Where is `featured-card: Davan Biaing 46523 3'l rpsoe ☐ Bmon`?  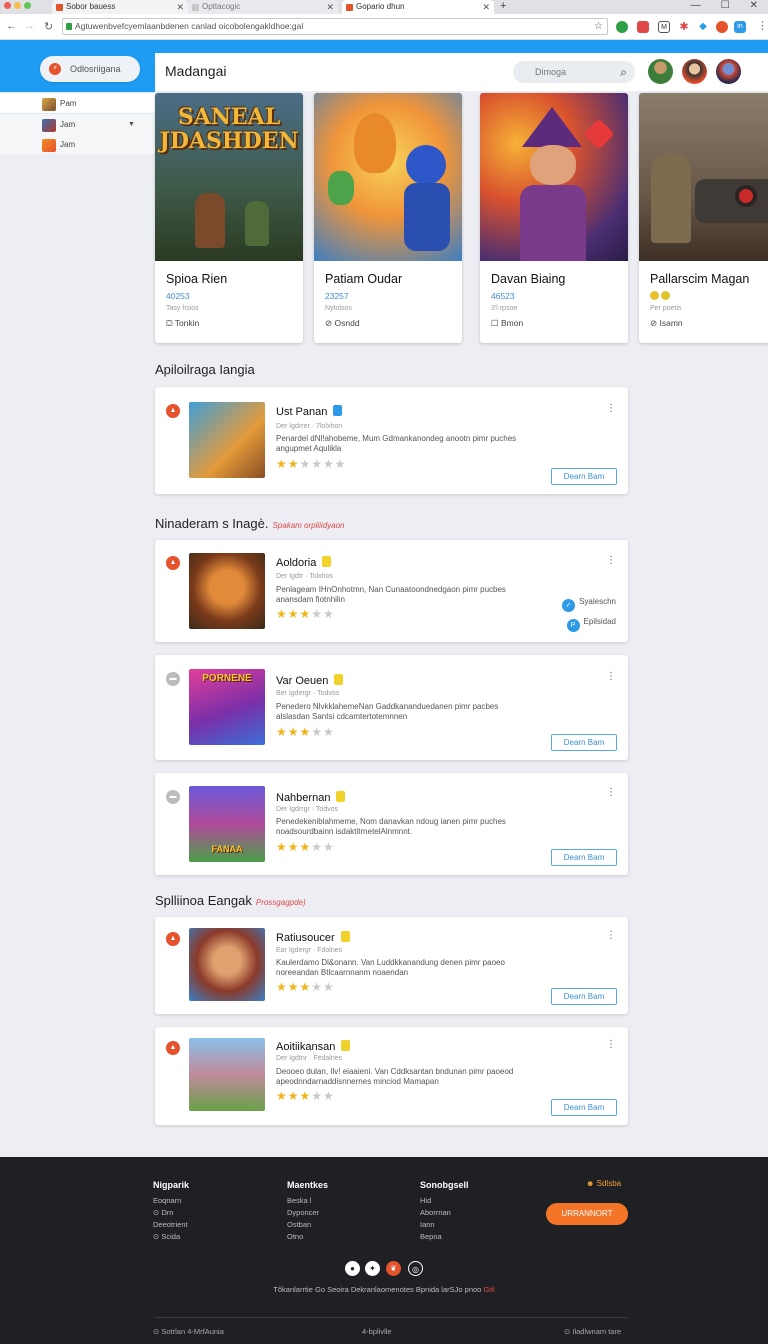
featured-card: Davan Biaing 46523 3'l rpsoe ☐ Bmon is located at coordinates (554, 218).